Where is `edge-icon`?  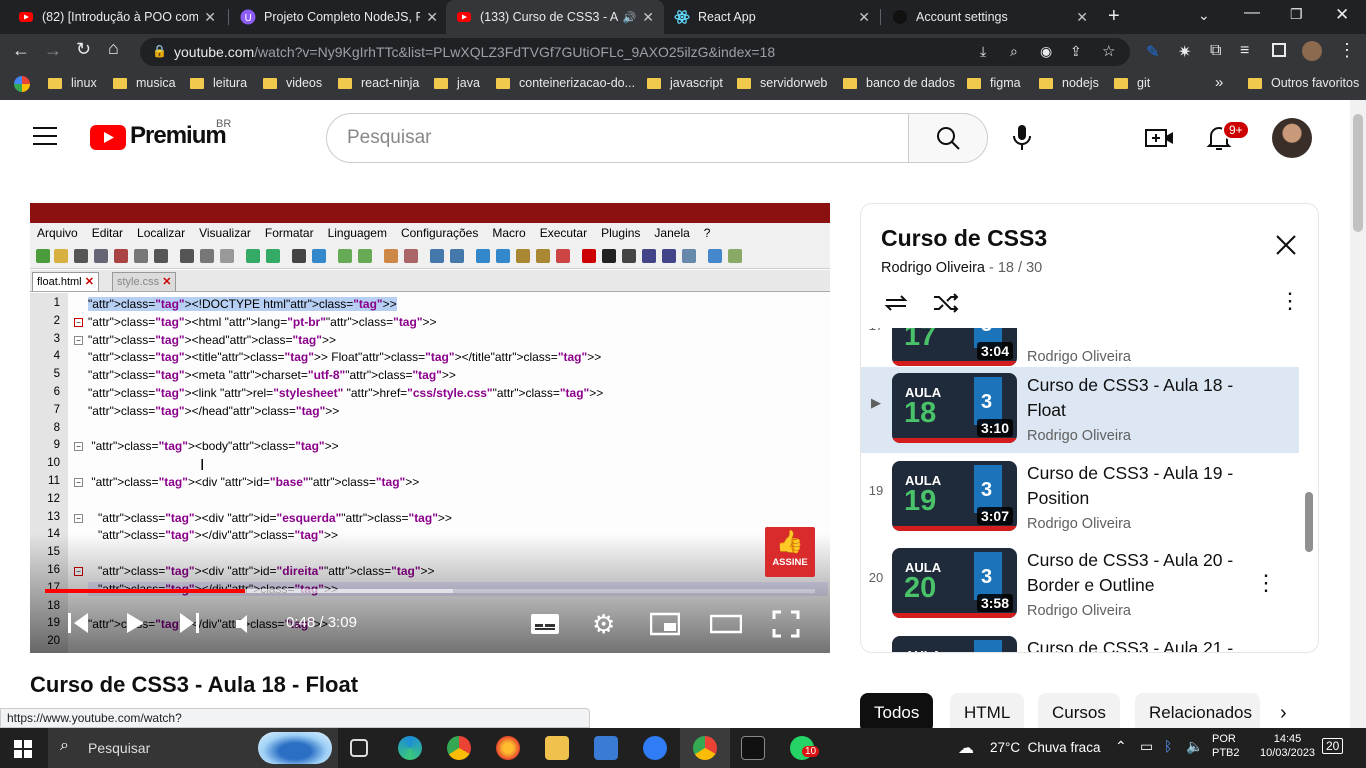 edge-icon is located at coordinates (410, 748).